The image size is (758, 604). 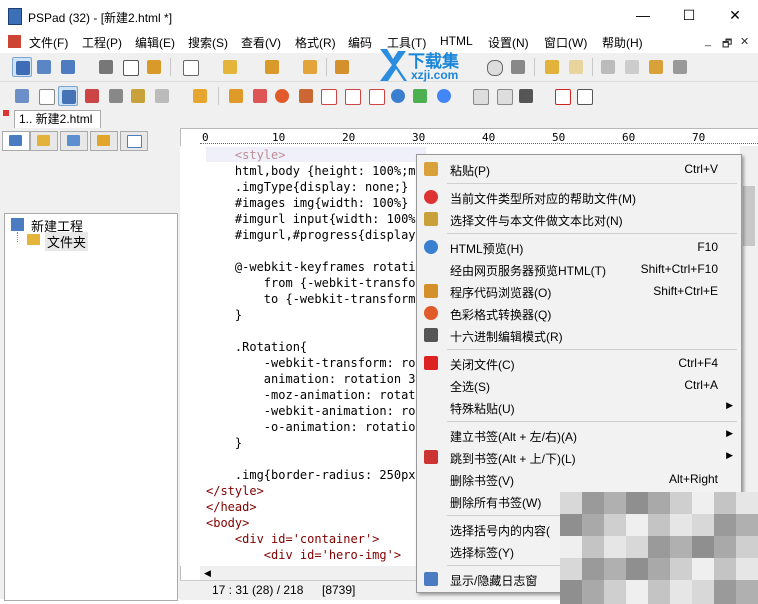 I want to click on menu-html: HTML, so click(x=456, y=41).